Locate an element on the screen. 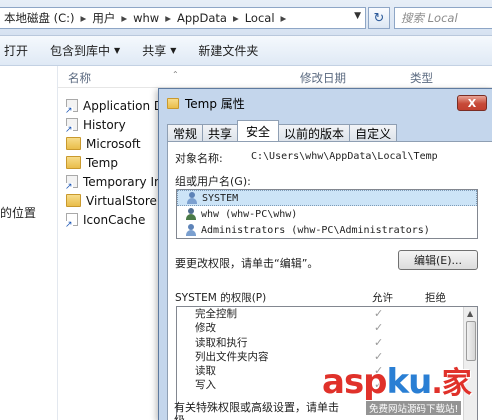  new-folder-button: 新建文件夹 is located at coordinates (228, 50).